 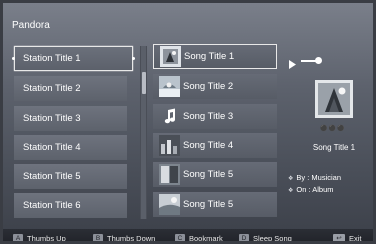 What do you see at coordinates (52, 58) in the screenshot?
I see `station-label: Station Title 1` at bounding box center [52, 58].